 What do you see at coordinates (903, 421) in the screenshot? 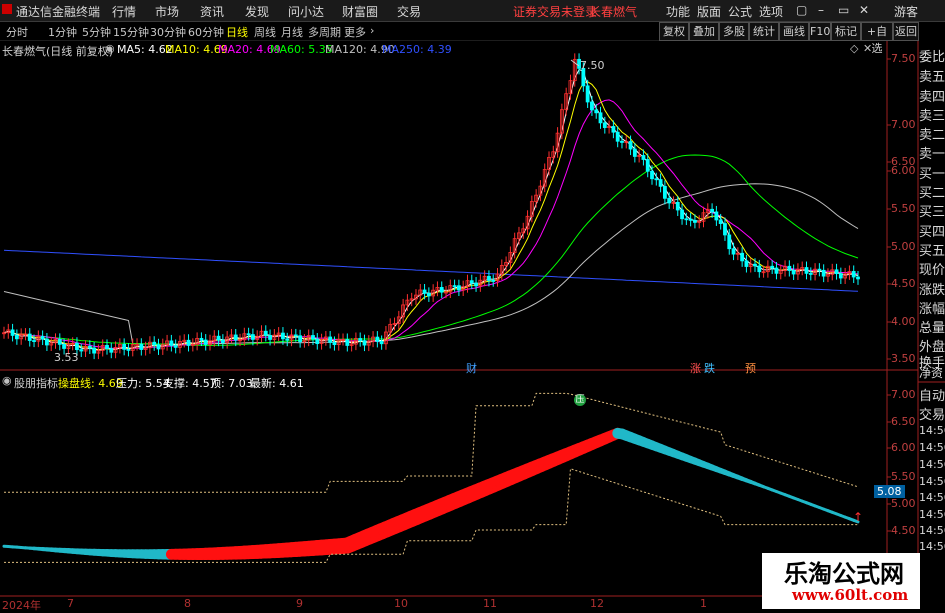
I see `sub-axis-label: 6.50` at bounding box center [903, 421].